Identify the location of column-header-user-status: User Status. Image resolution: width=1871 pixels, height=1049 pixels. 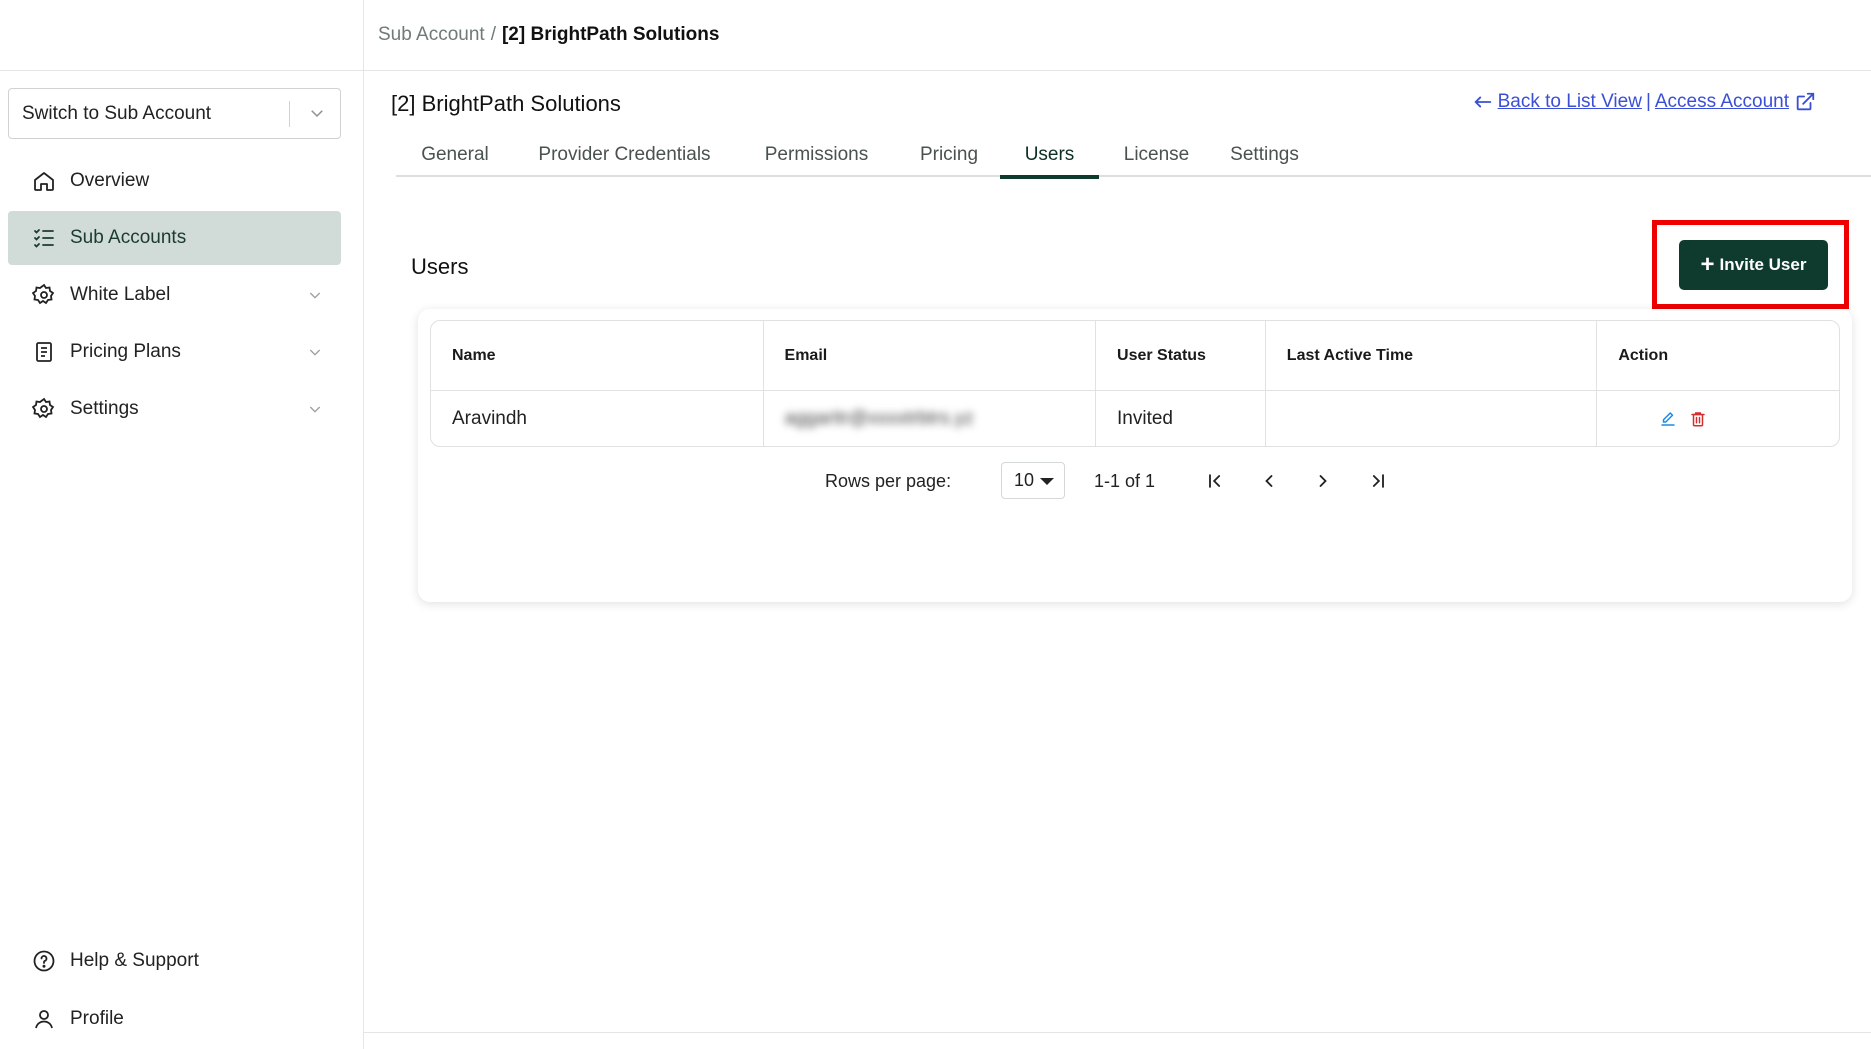
(1181, 355).